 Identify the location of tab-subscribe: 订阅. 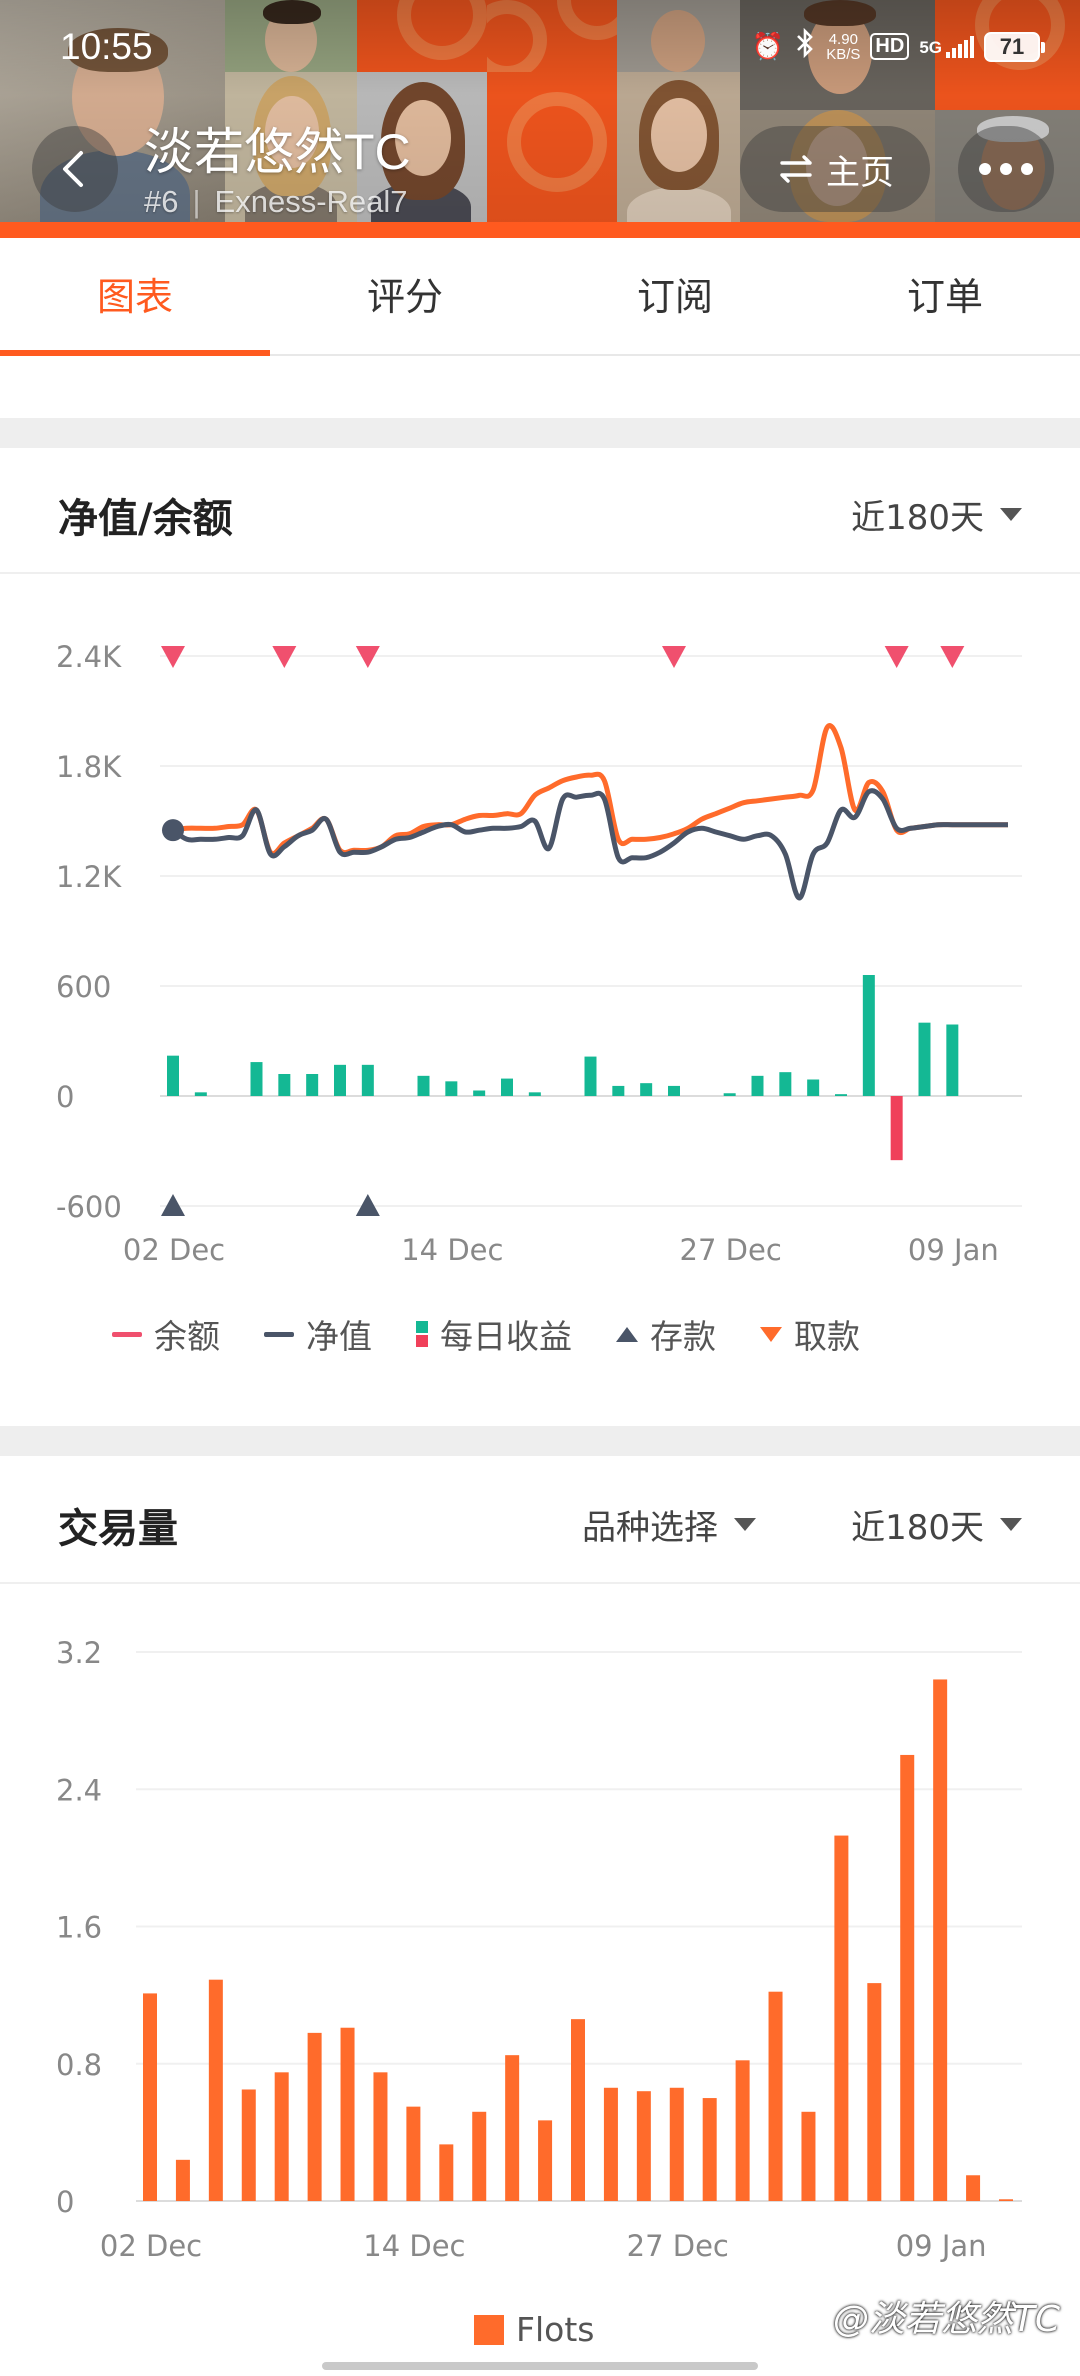
(675, 296).